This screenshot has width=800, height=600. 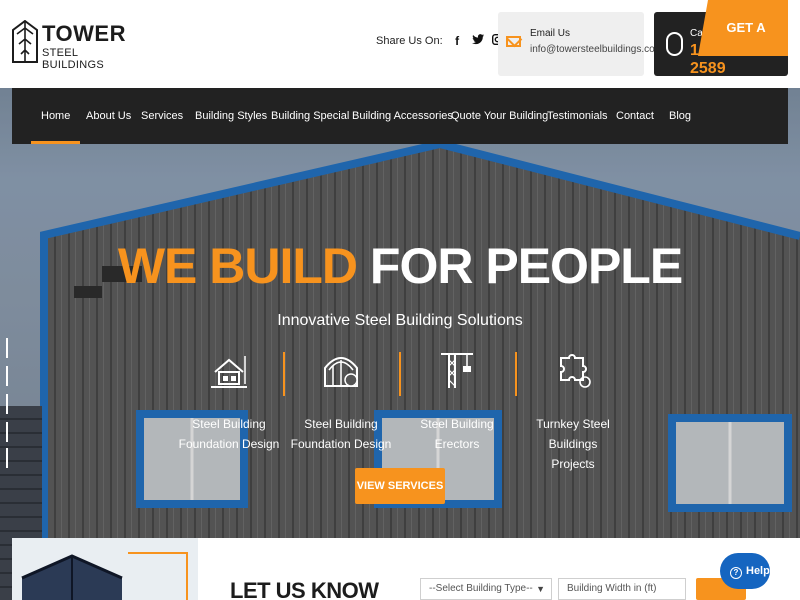 I want to click on hero-subheadline: Innovative Steel Building Solutions, so click(x=400, y=320).